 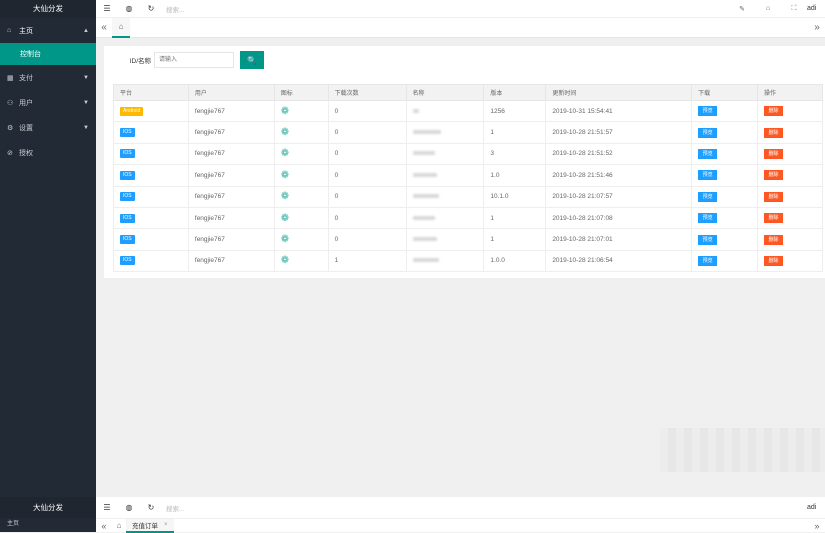 What do you see at coordinates (104, 27) in the screenshot?
I see `tabs-scroll-left-icon: «` at bounding box center [104, 27].